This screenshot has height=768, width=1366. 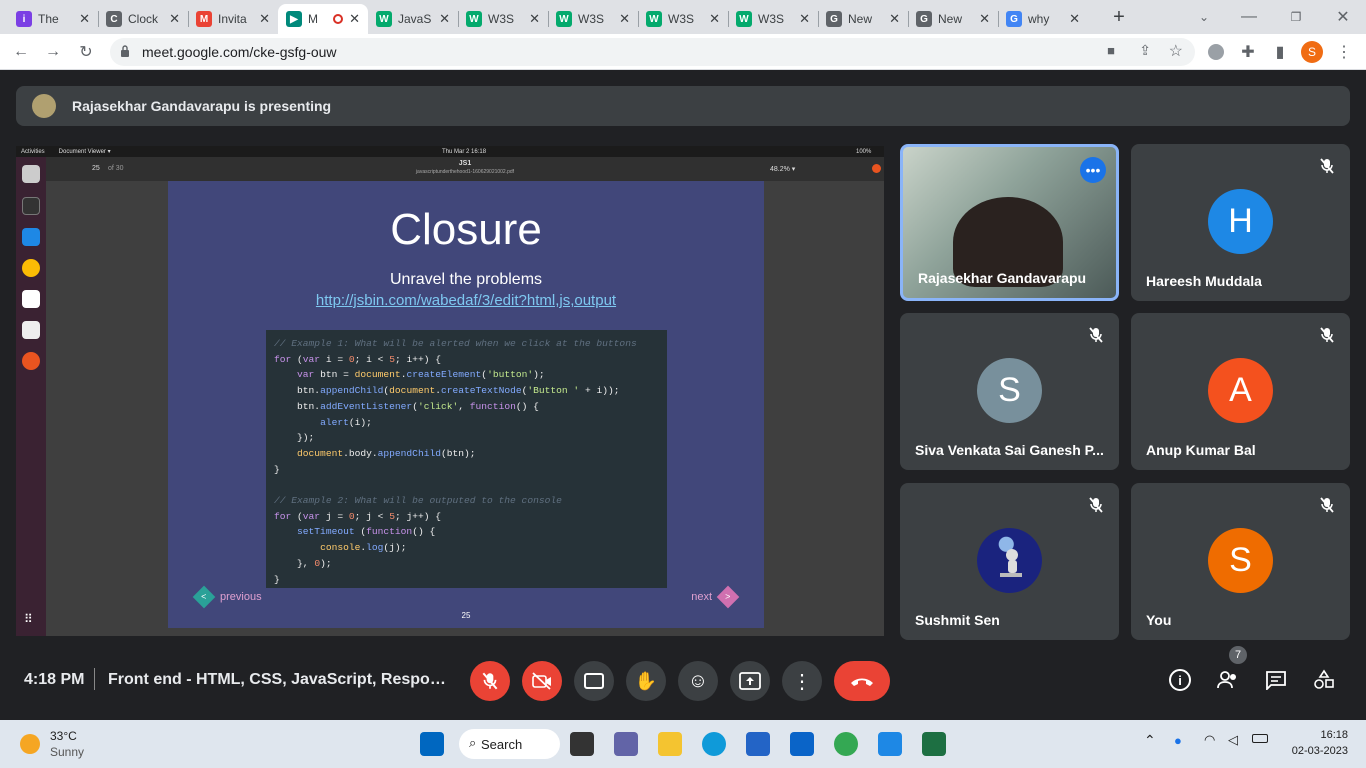 What do you see at coordinates (1240, 561) in the screenshot?
I see `participant-tile-you: S You` at bounding box center [1240, 561].